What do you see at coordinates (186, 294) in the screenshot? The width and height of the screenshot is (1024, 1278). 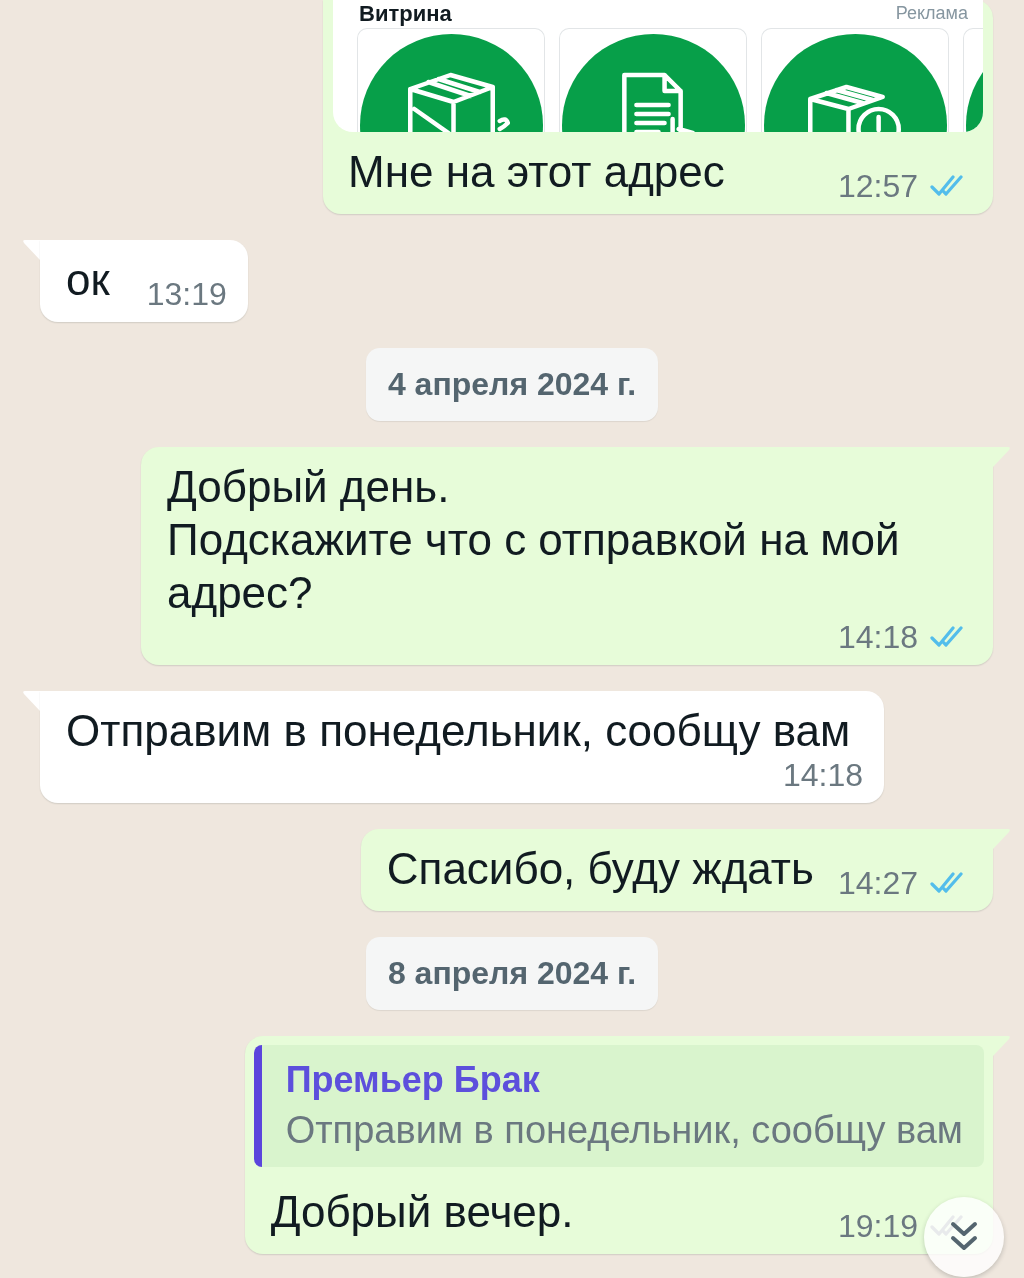 I see `message-time: 13:19` at bounding box center [186, 294].